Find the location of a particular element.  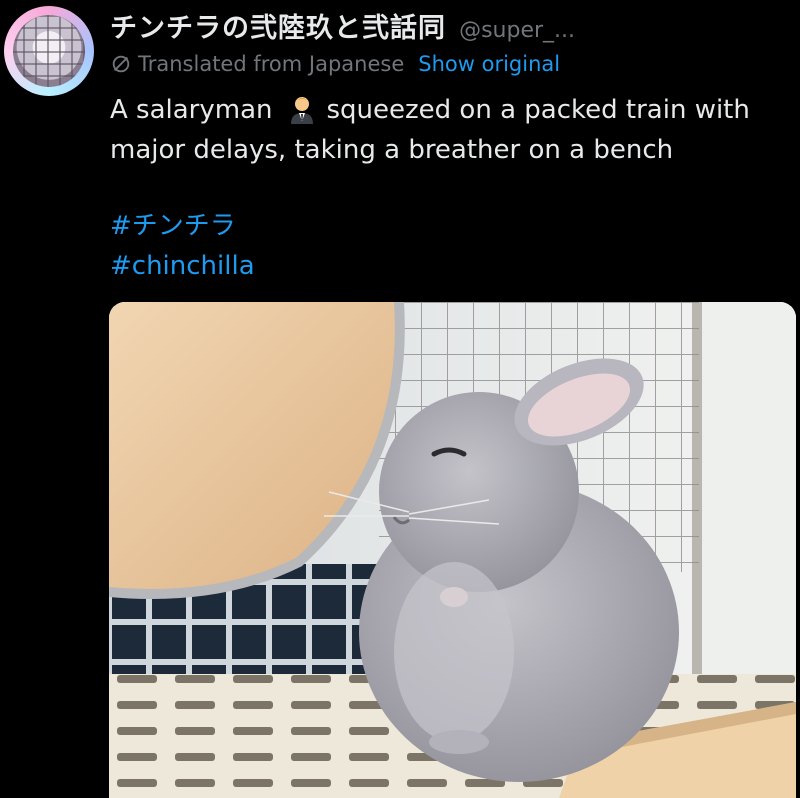

show-original-link: Show original is located at coordinates (489, 64).